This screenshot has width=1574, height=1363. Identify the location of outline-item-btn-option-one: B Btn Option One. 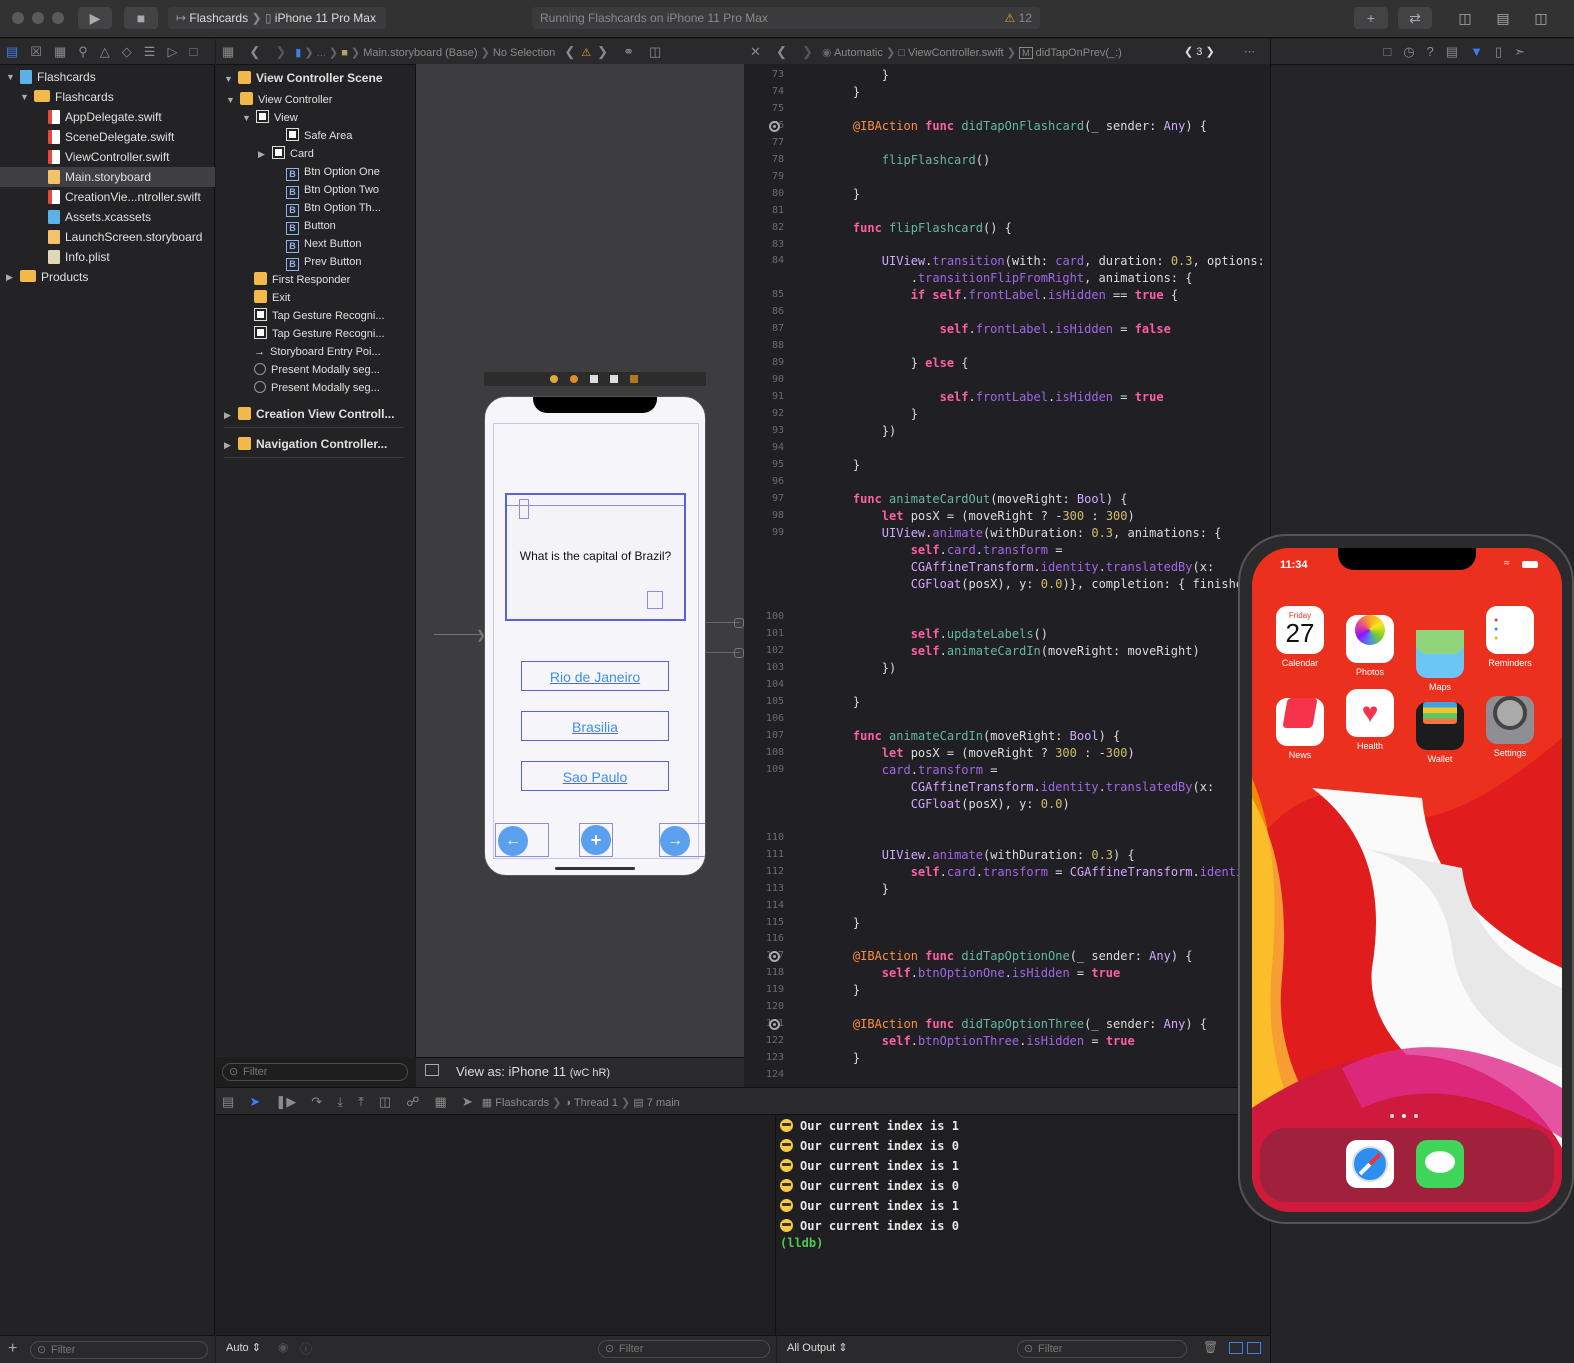
(326, 172).